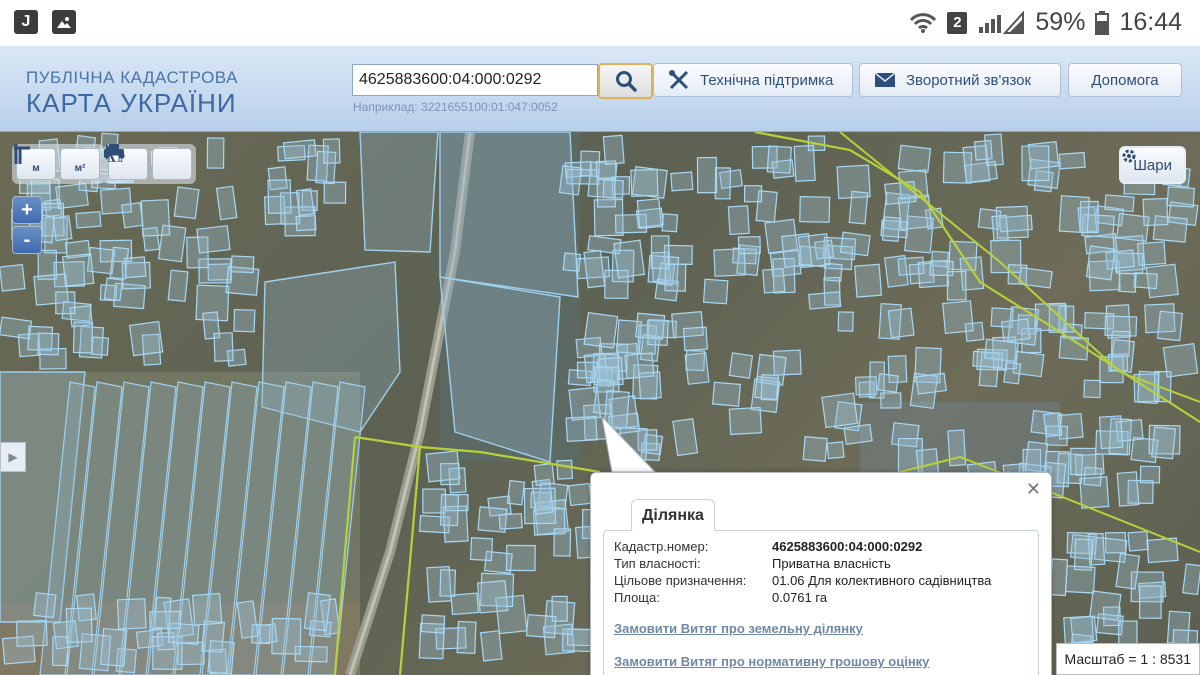 This screenshot has width=1200, height=675. I want to click on zoom-in-button: +, so click(27, 210).